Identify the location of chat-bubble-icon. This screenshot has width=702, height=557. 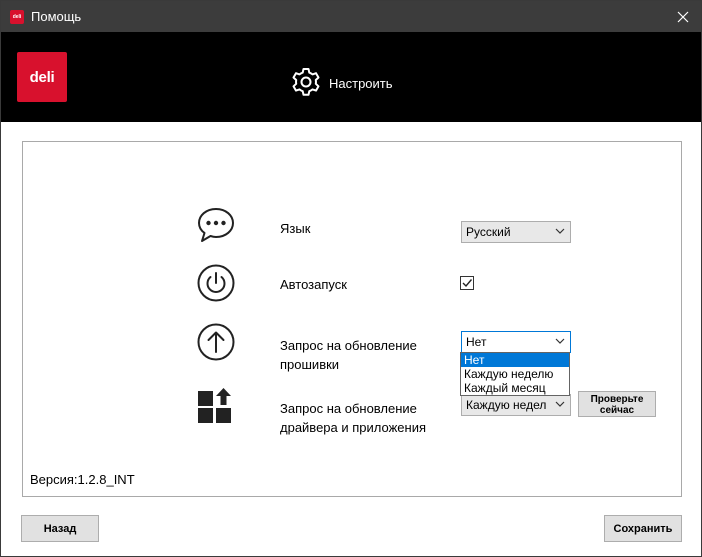
(216, 225).